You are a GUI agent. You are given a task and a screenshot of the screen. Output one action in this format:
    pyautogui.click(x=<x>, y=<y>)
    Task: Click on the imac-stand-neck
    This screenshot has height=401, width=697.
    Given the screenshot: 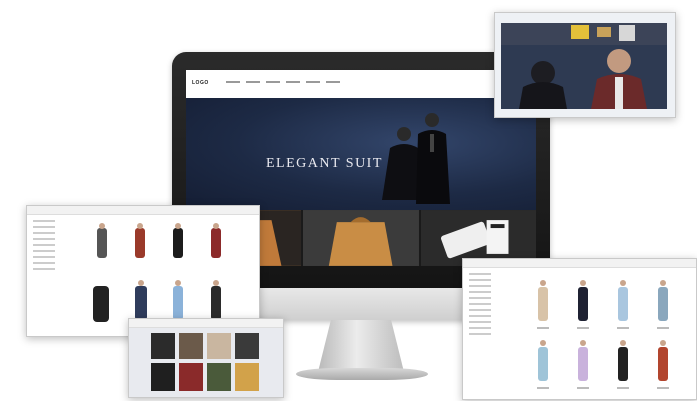 What is the action you would take?
    pyautogui.click(x=361, y=346)
    